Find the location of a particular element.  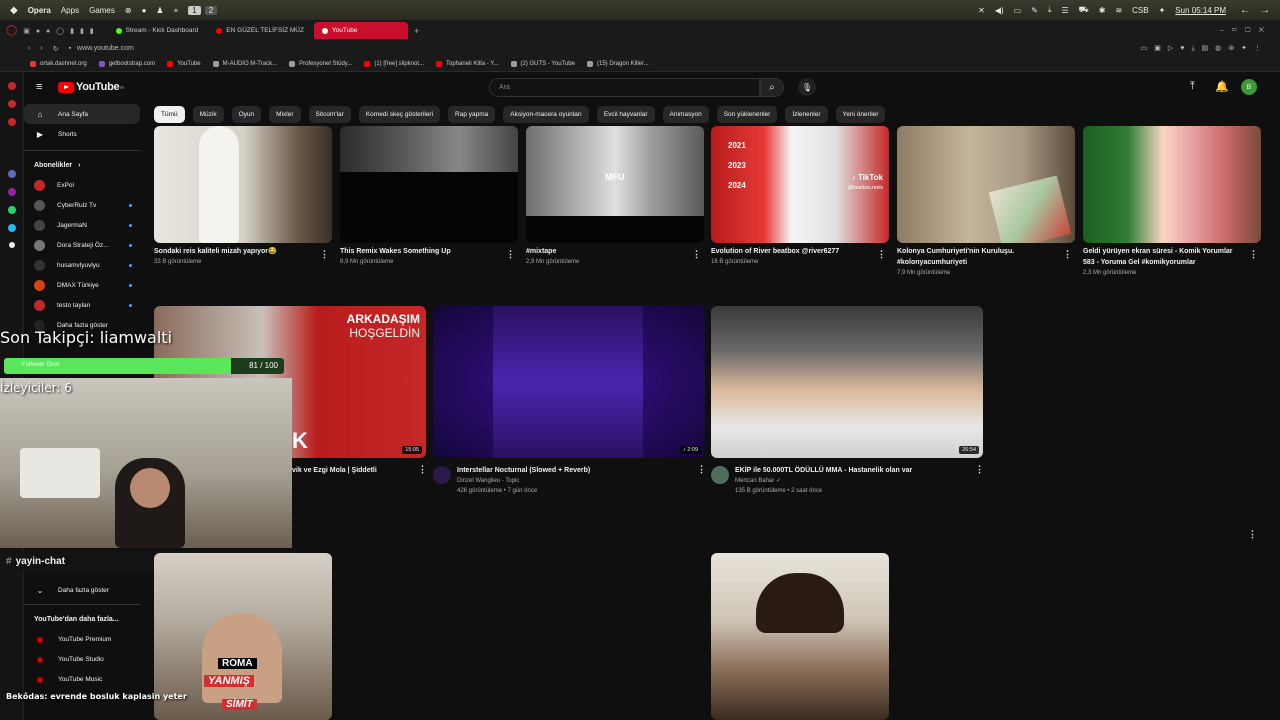

bookmark-youtube: YouTube is located at coordinates (184, 63).